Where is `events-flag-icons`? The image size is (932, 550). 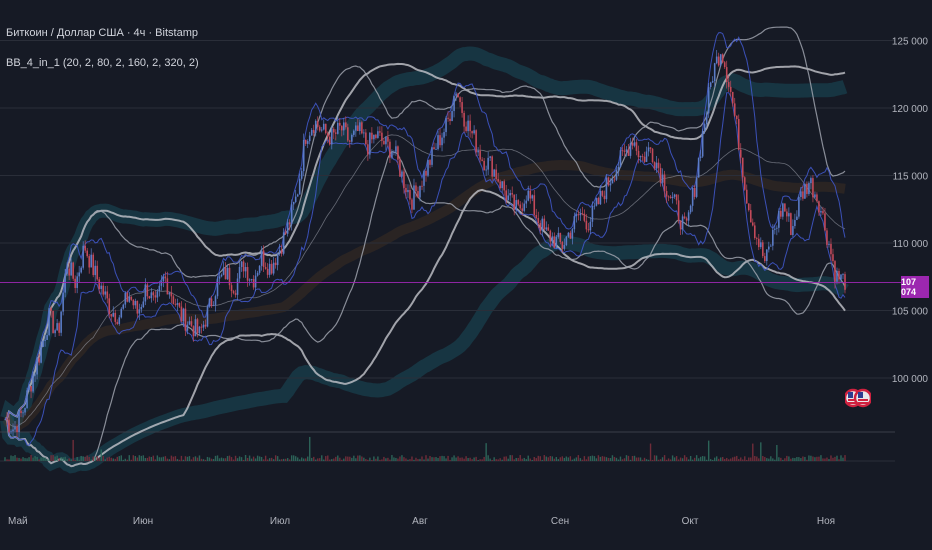
events-flag-icons is located at coordinates (858, 399).